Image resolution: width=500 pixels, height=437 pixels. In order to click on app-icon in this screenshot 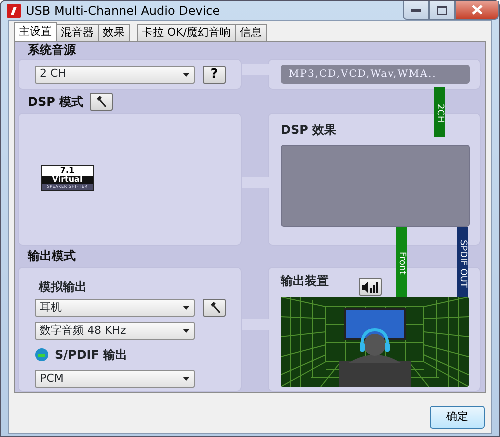, I will do `click(14, 11)`.